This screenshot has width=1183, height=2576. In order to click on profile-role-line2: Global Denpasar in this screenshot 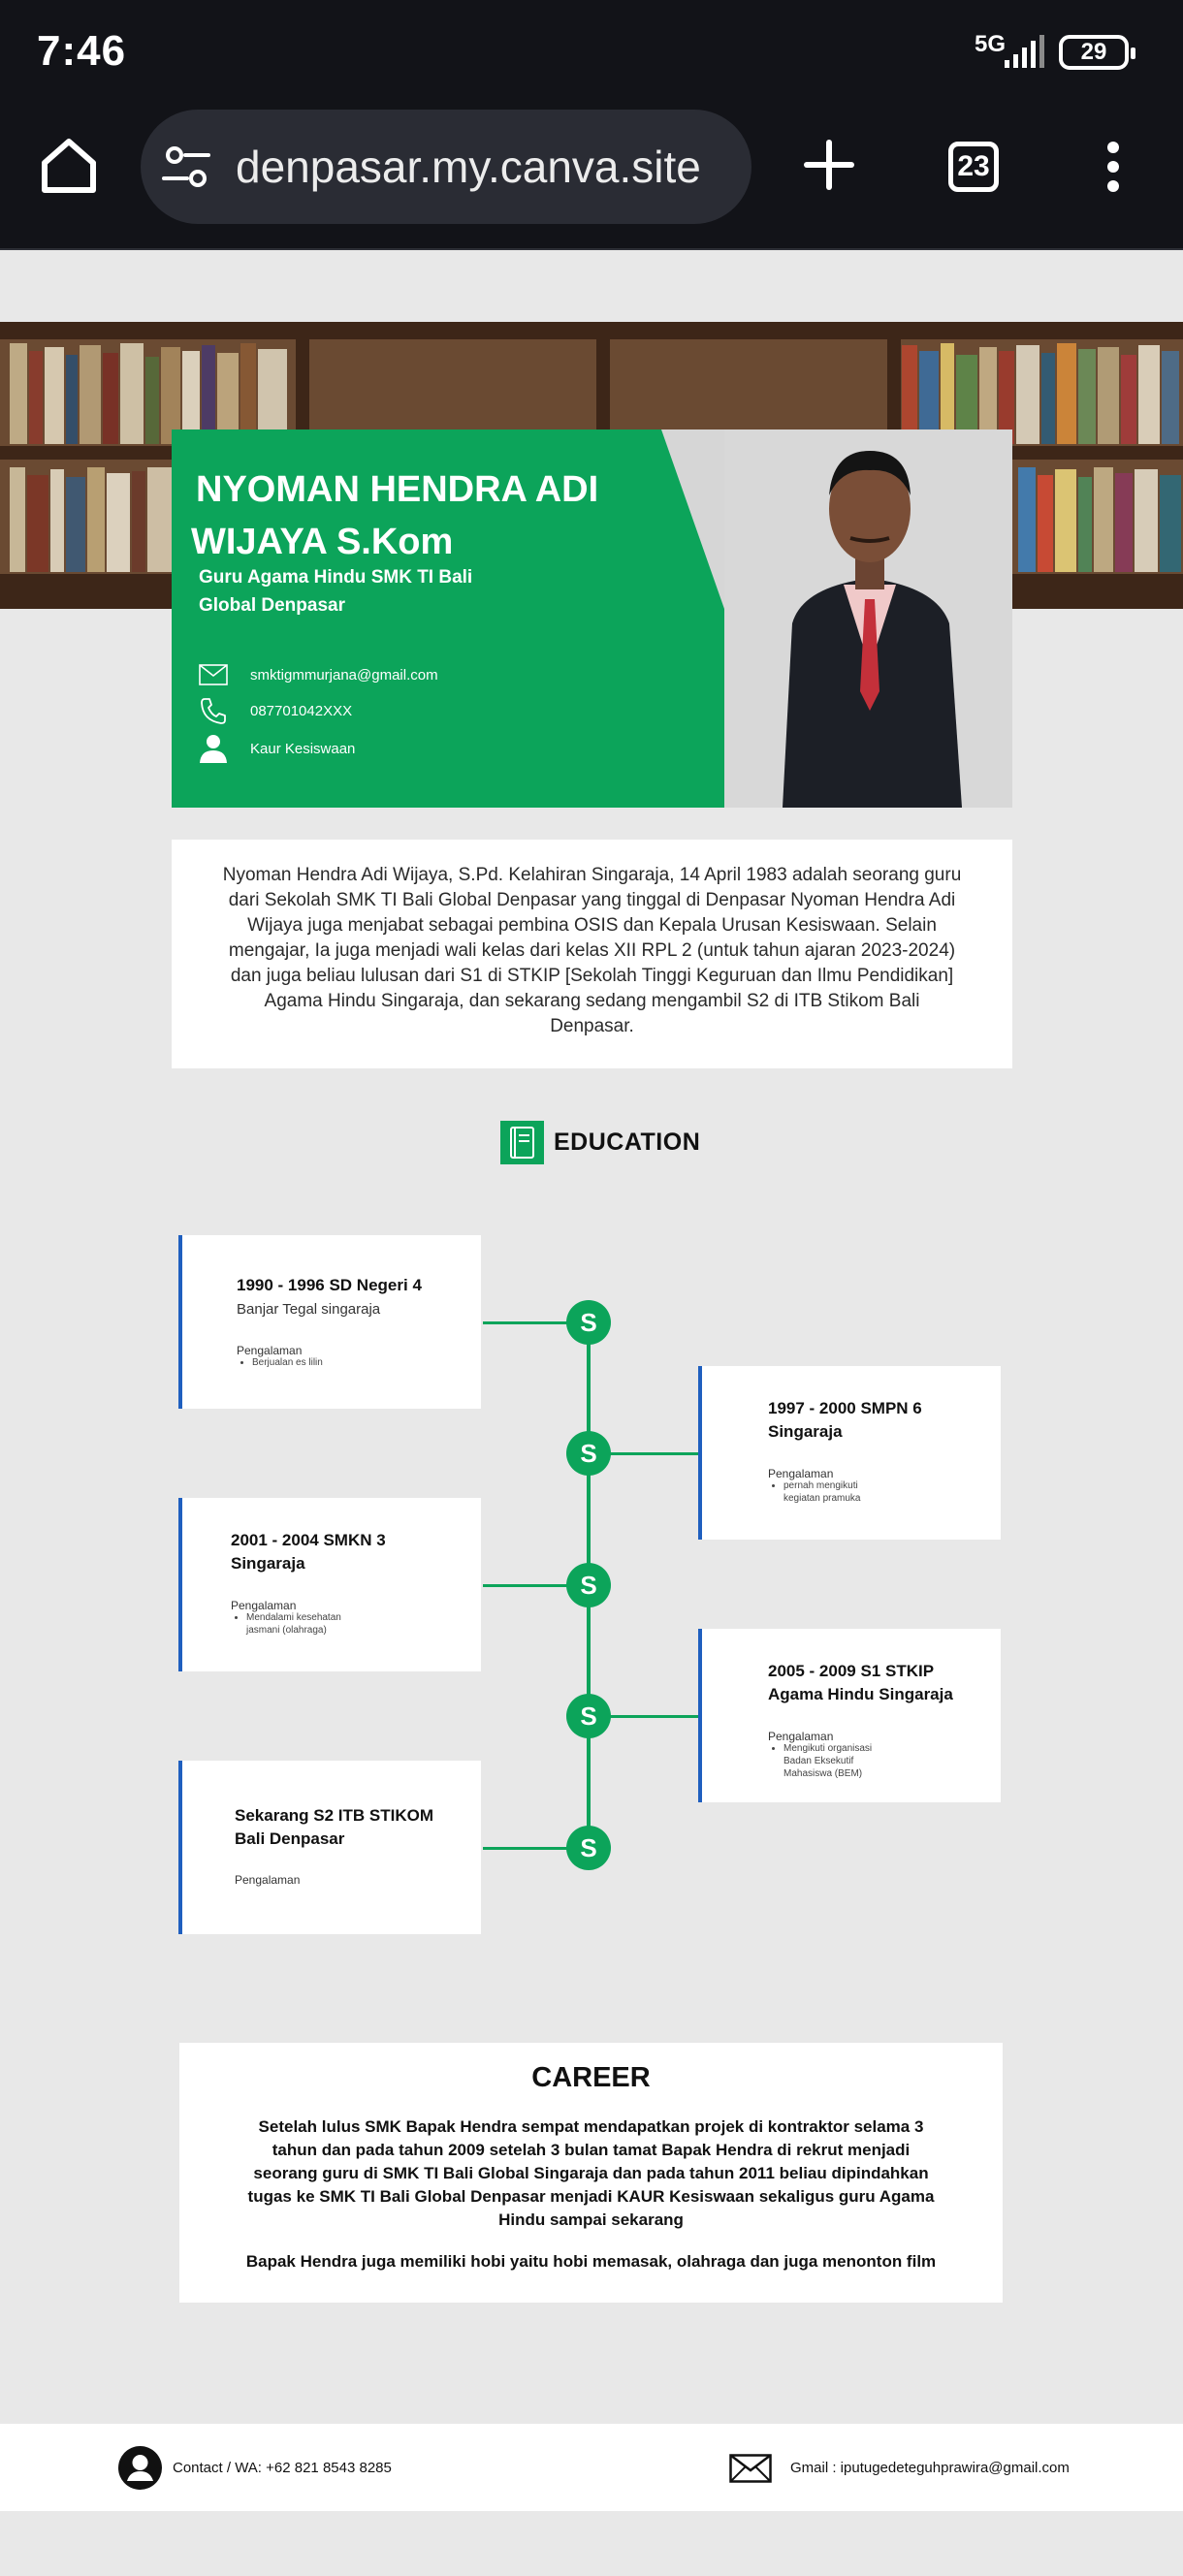, I will do `click(272, 606)`.